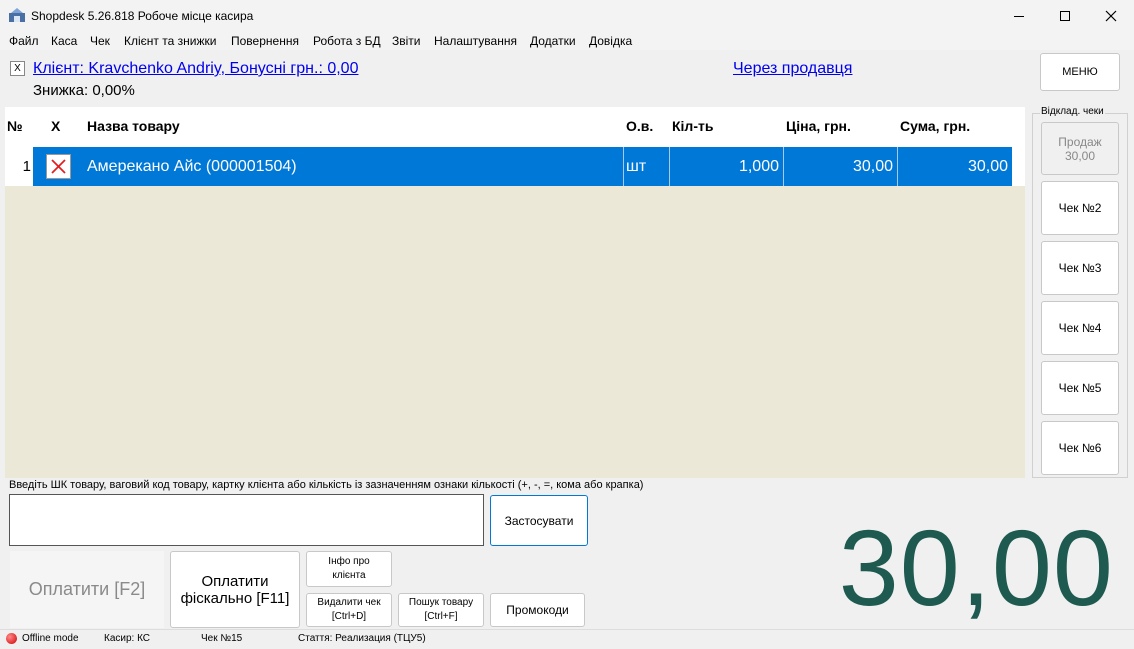 The height and width of the screenshot is (649, 1134). I want to click on sale-button: Продаж 30,00, so click(1080, 148).